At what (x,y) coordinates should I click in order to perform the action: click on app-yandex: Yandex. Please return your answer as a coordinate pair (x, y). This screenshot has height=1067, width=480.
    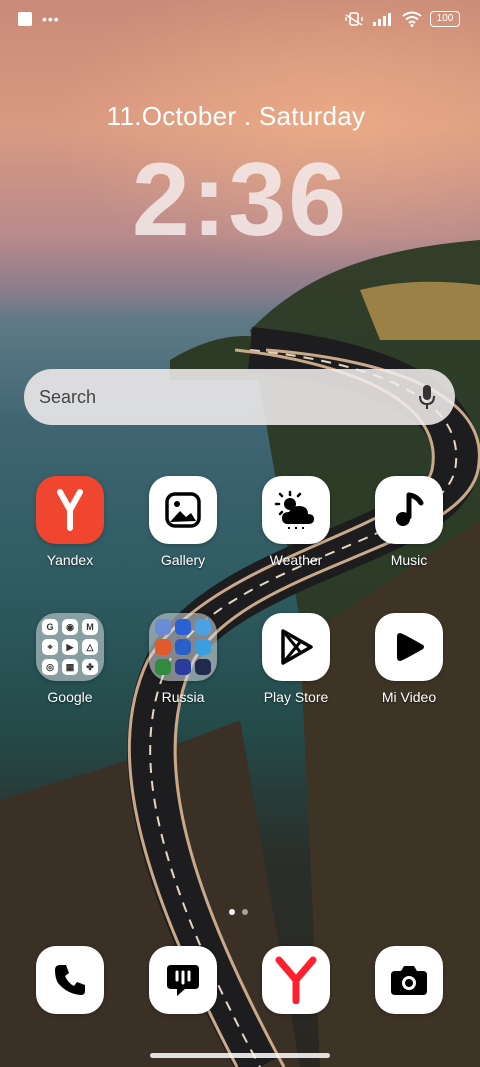
    Looking at the image, I should click on (70, 522).